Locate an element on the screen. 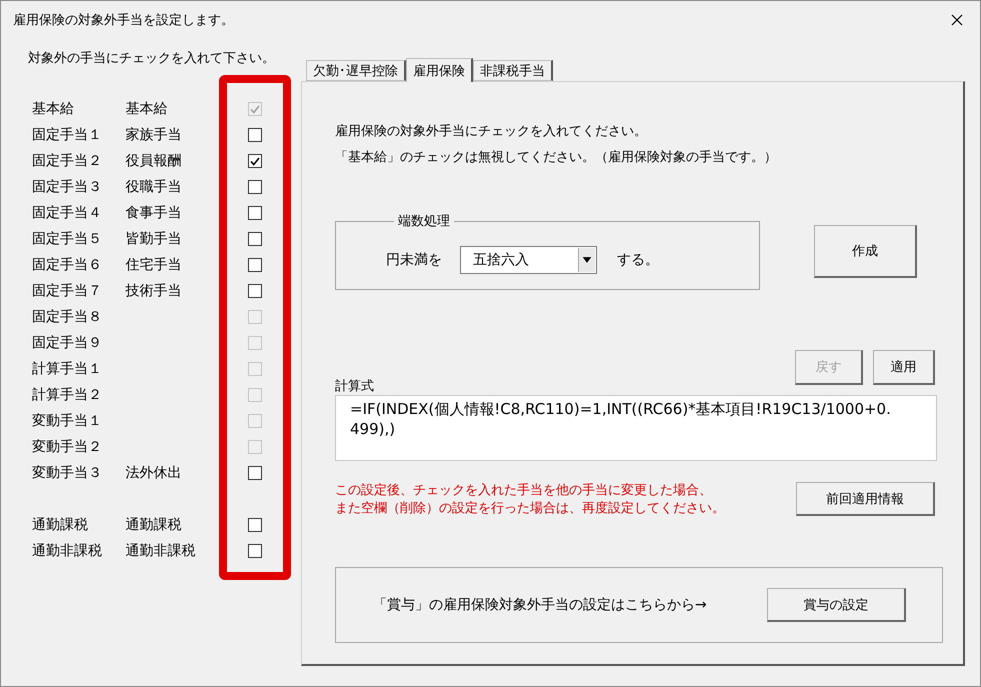 The image size is (981, 687). allowance-slot: 固定手当６ is located at coordinates (79, 265).